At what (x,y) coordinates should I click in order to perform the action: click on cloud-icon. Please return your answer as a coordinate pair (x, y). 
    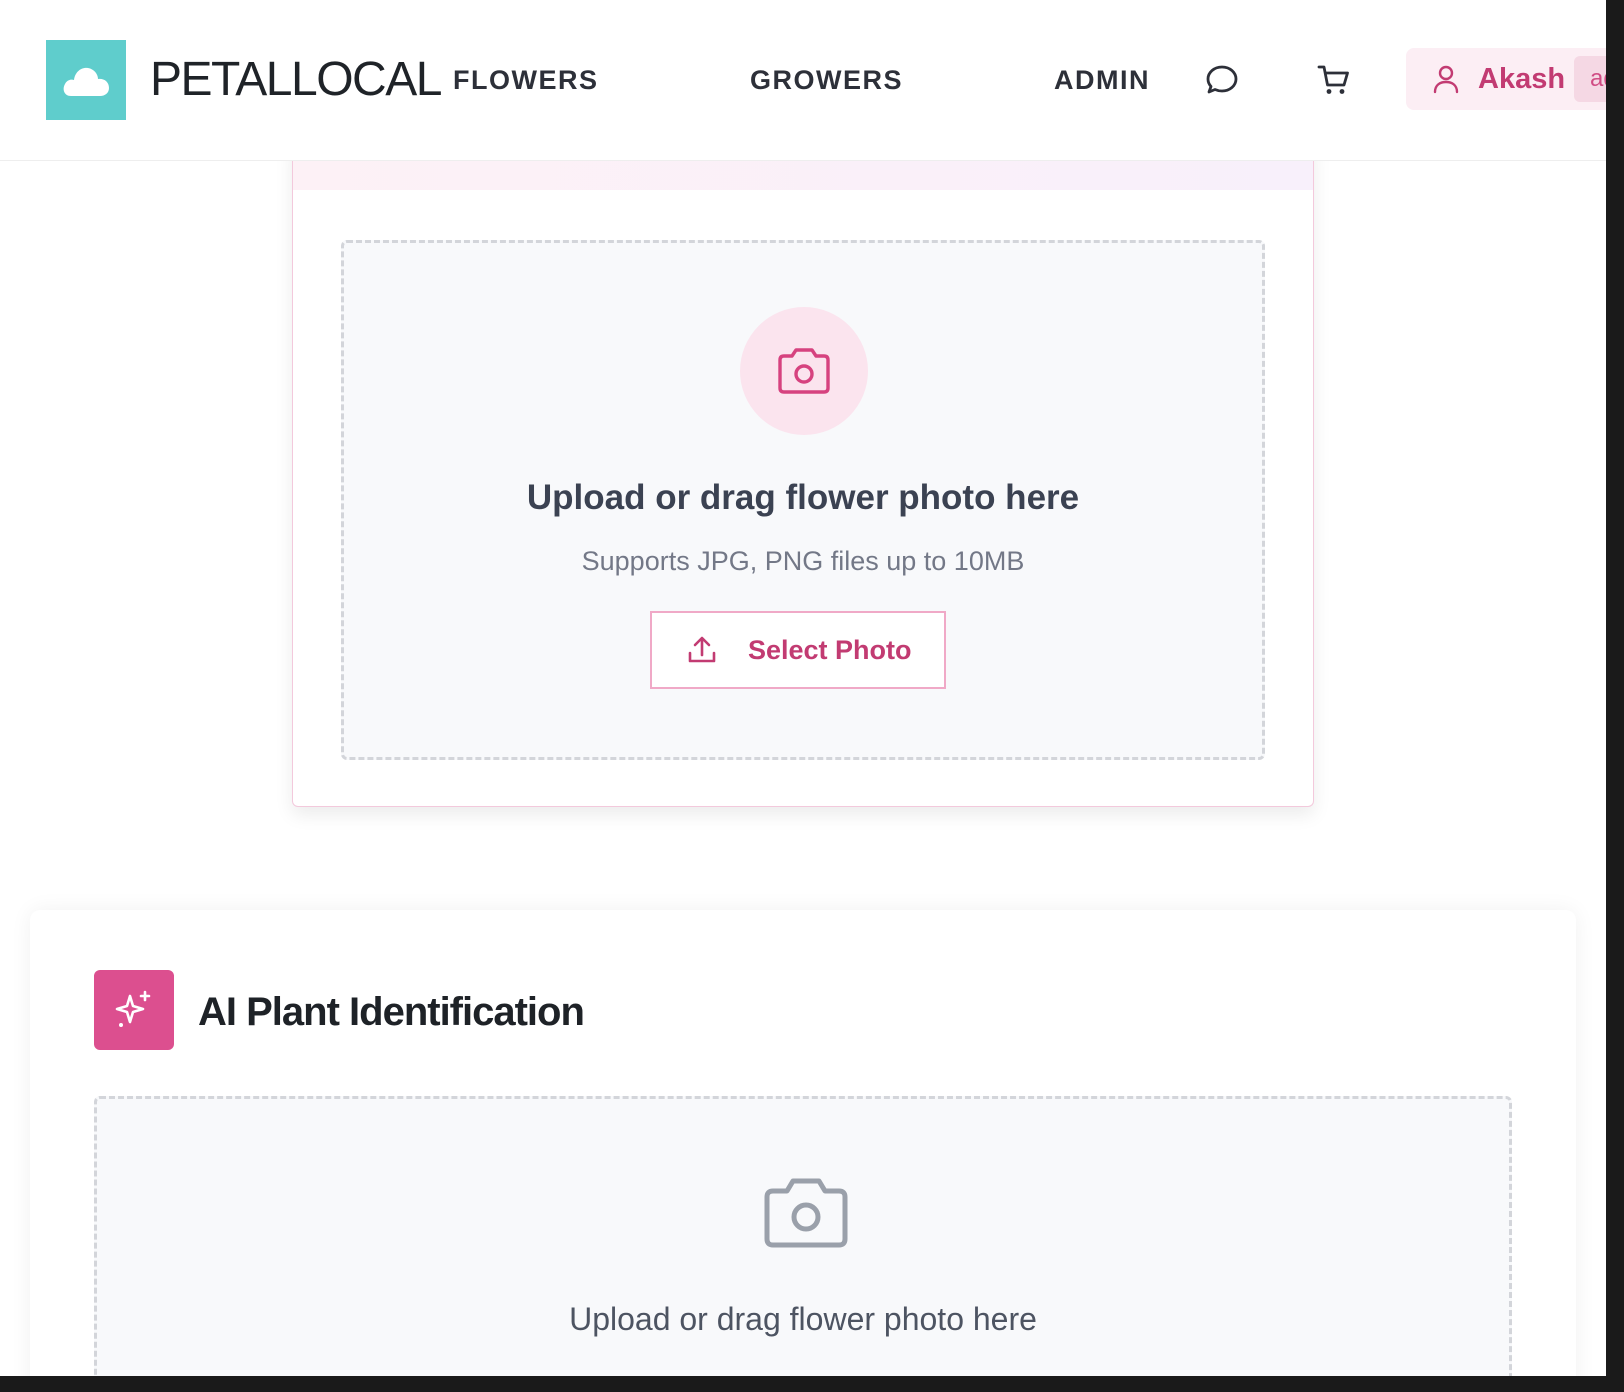
    Looking at the image, I should click on (86, 81).